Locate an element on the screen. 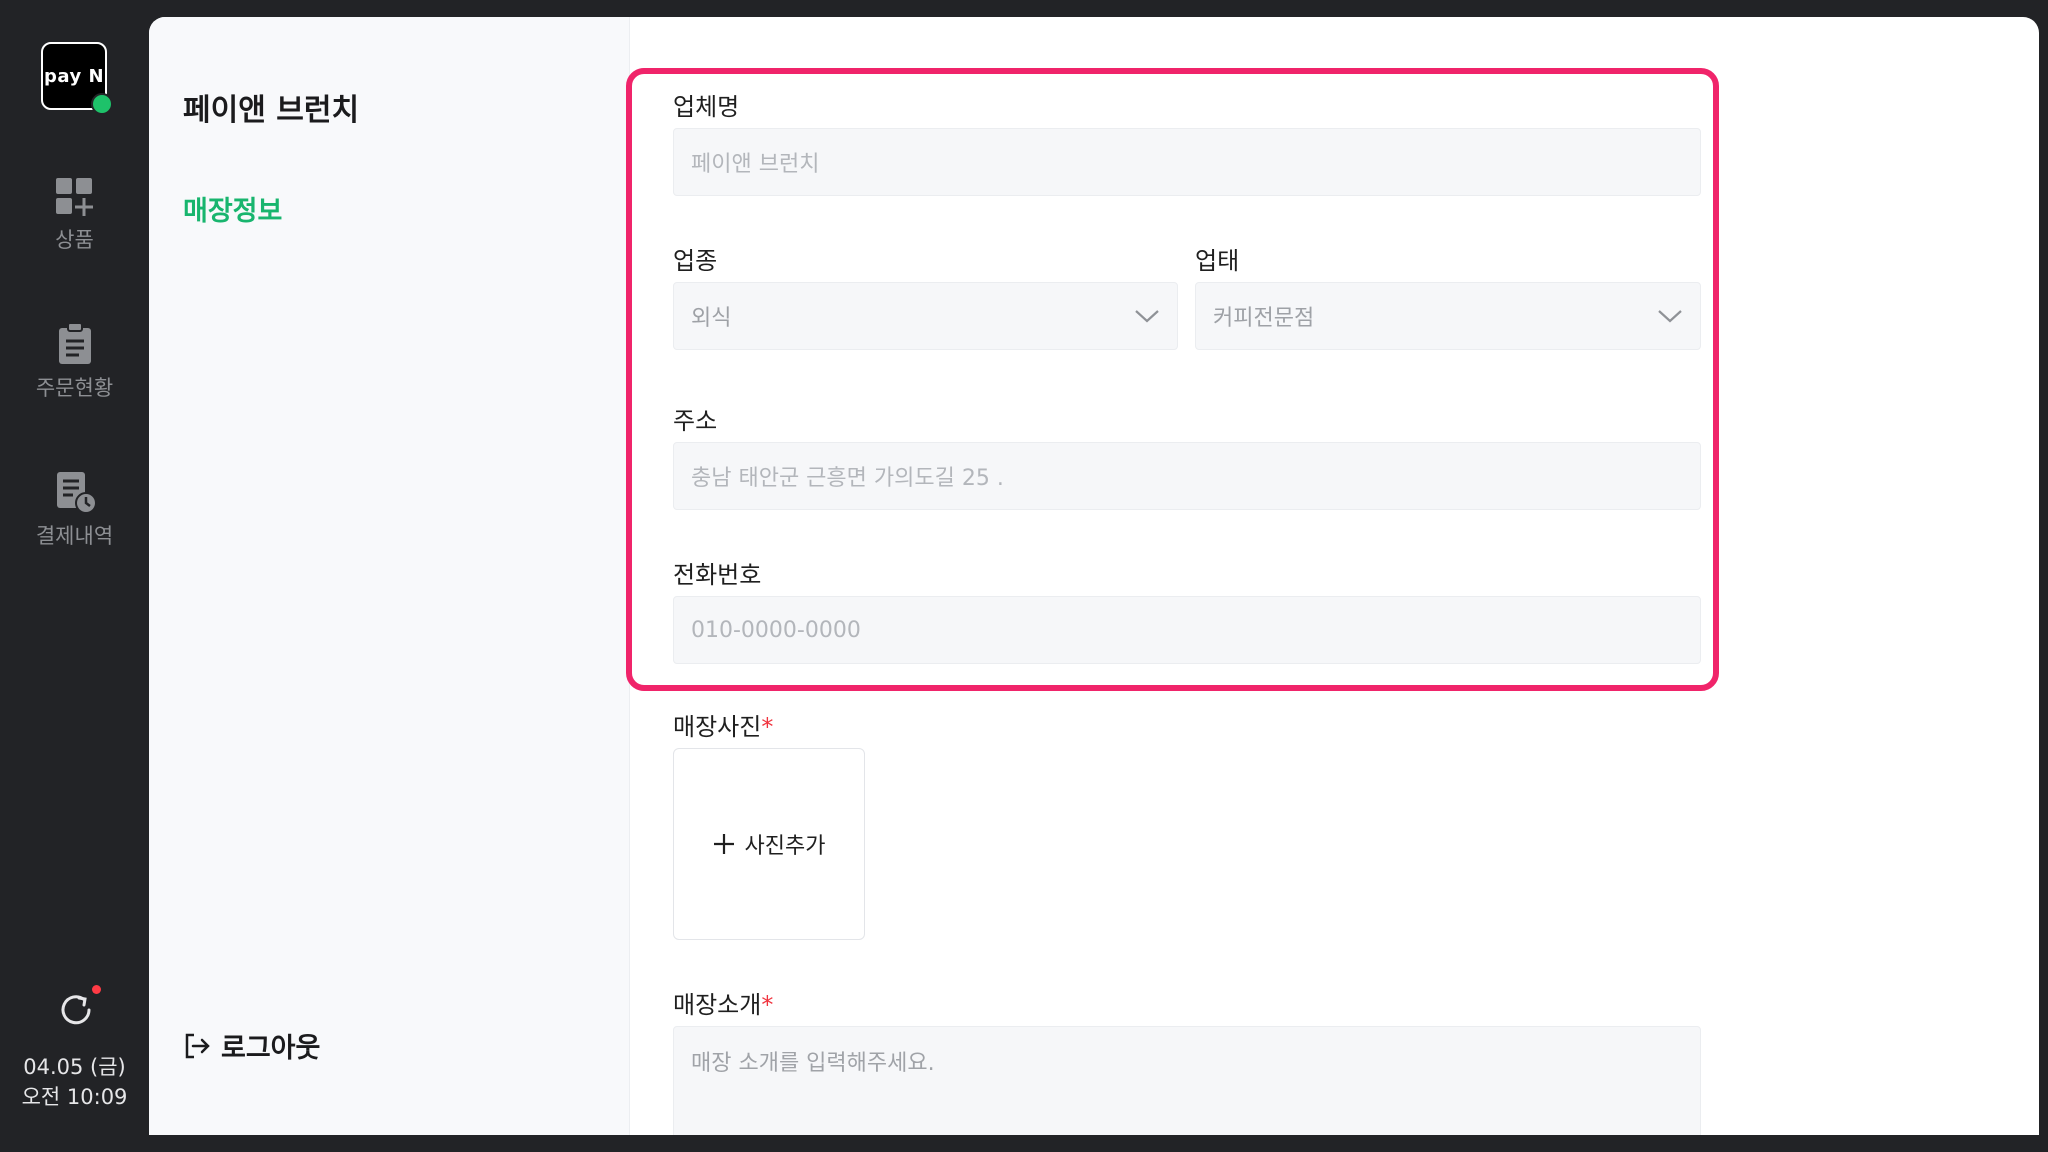 This screenshot has height=1152, width=2048. add-photo-label: 사진추가 is located at coordinates (785, 846).